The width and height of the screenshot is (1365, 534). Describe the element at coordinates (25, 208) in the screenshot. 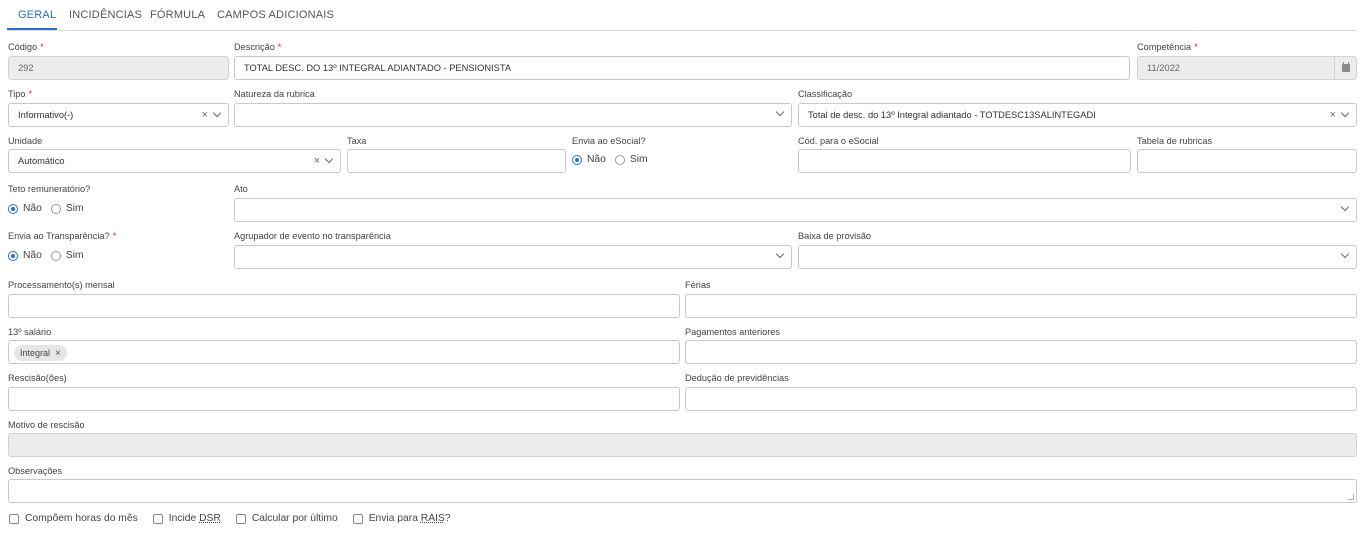

I see `teto-nao-radio: Não` at that location.